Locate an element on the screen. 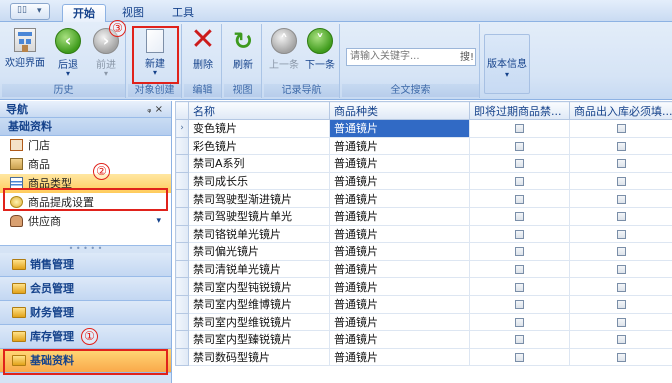 The width and height of the screenshot is (672, 383). cell-name: 禁司室内型维博镜片 is located at coordinates (259, 304).